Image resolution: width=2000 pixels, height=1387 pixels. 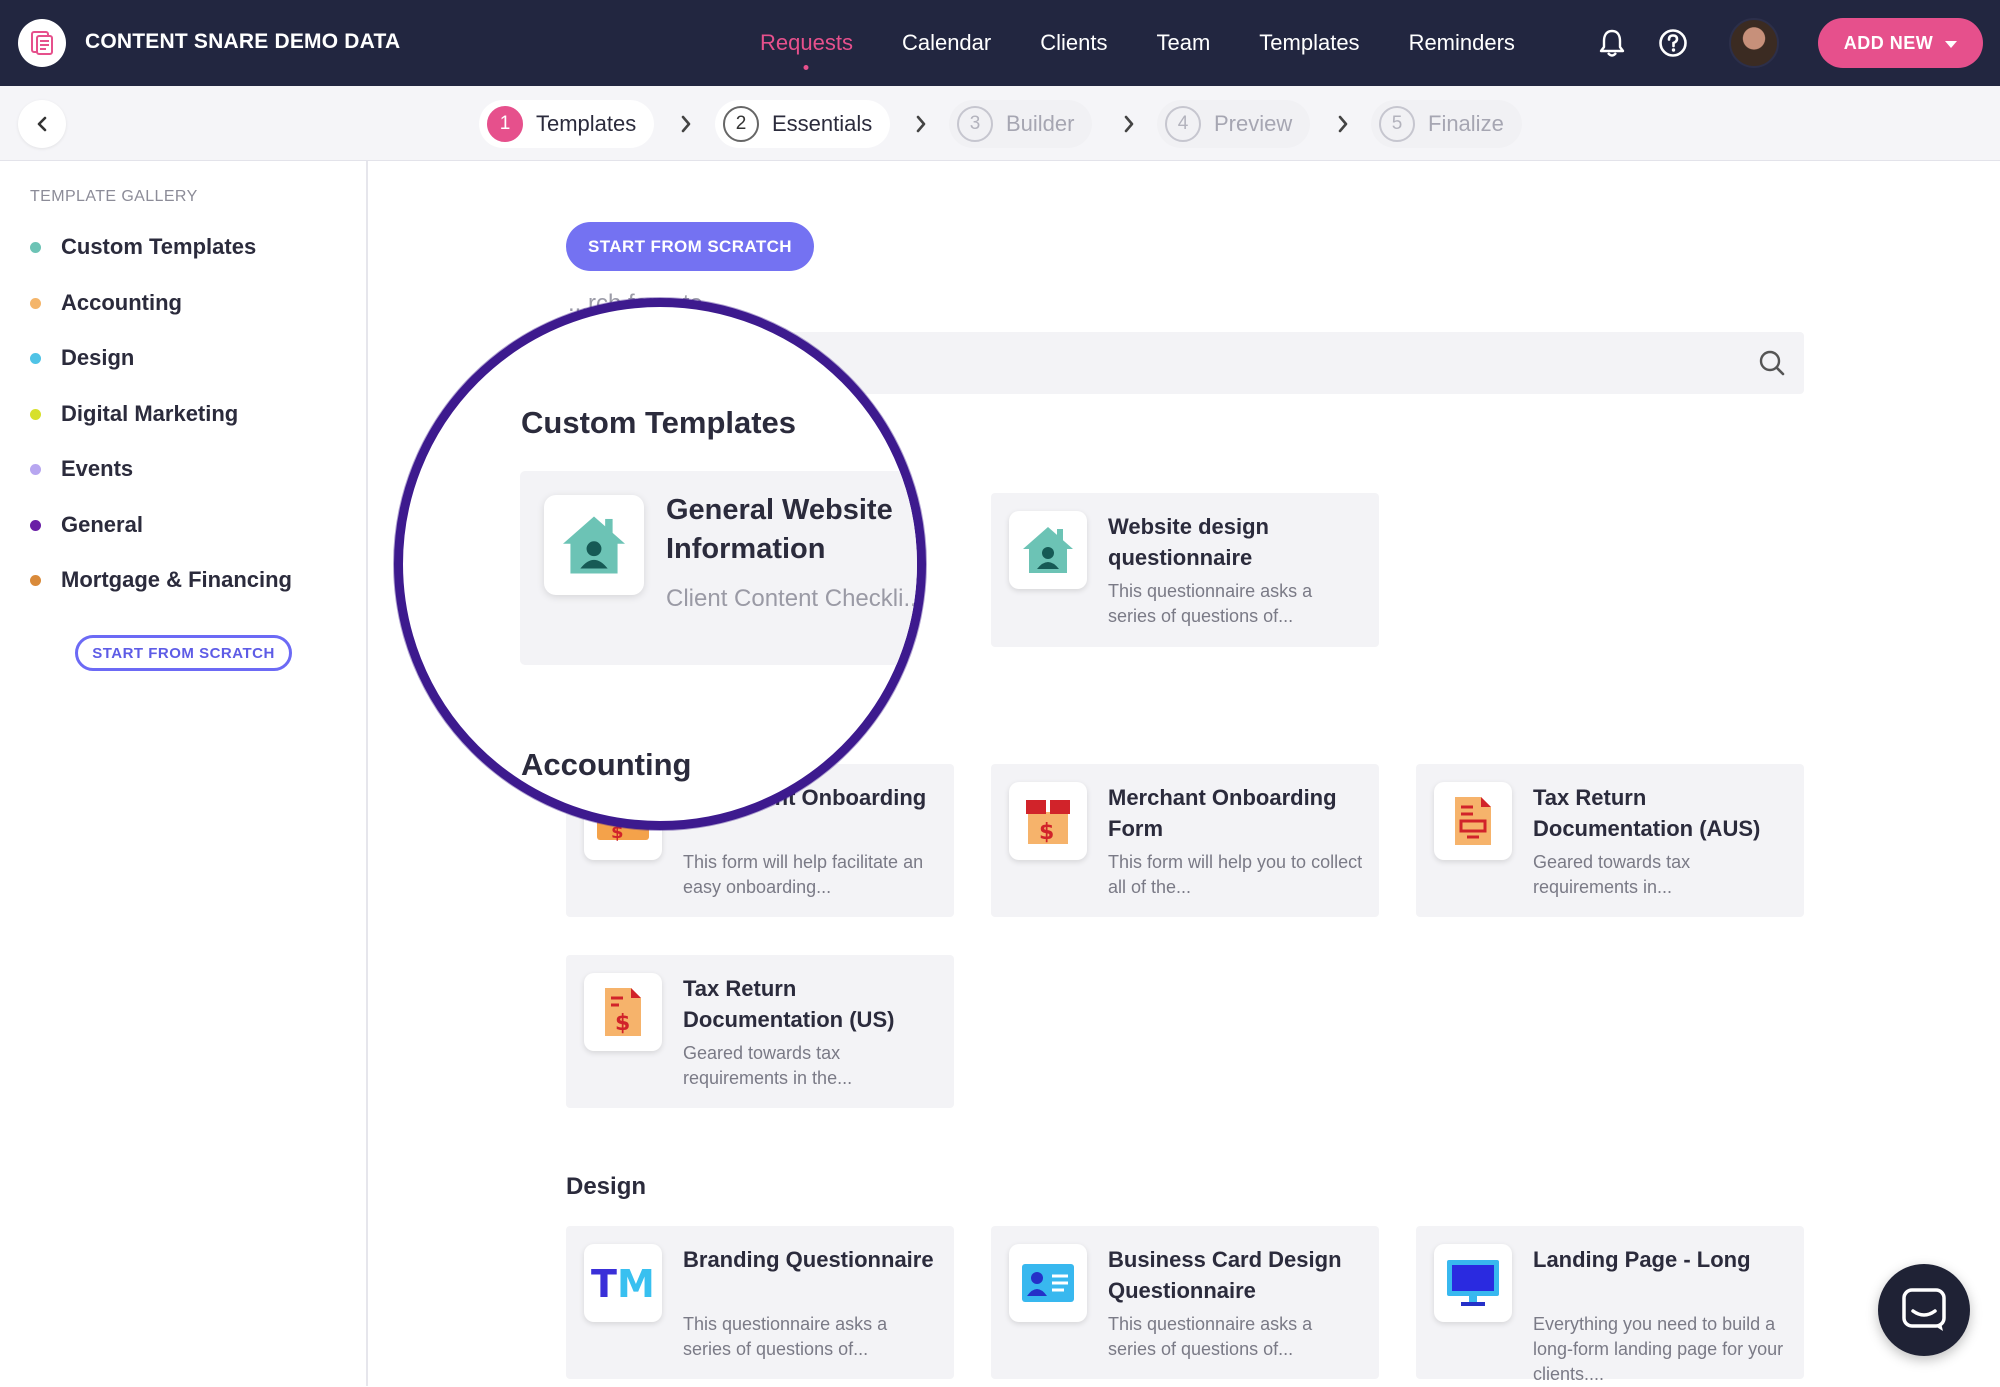 What do you see at coordinates (946, 43) in the screenshot?
I see `nav-calendar: Calendar` at bounding box center [946, 43].